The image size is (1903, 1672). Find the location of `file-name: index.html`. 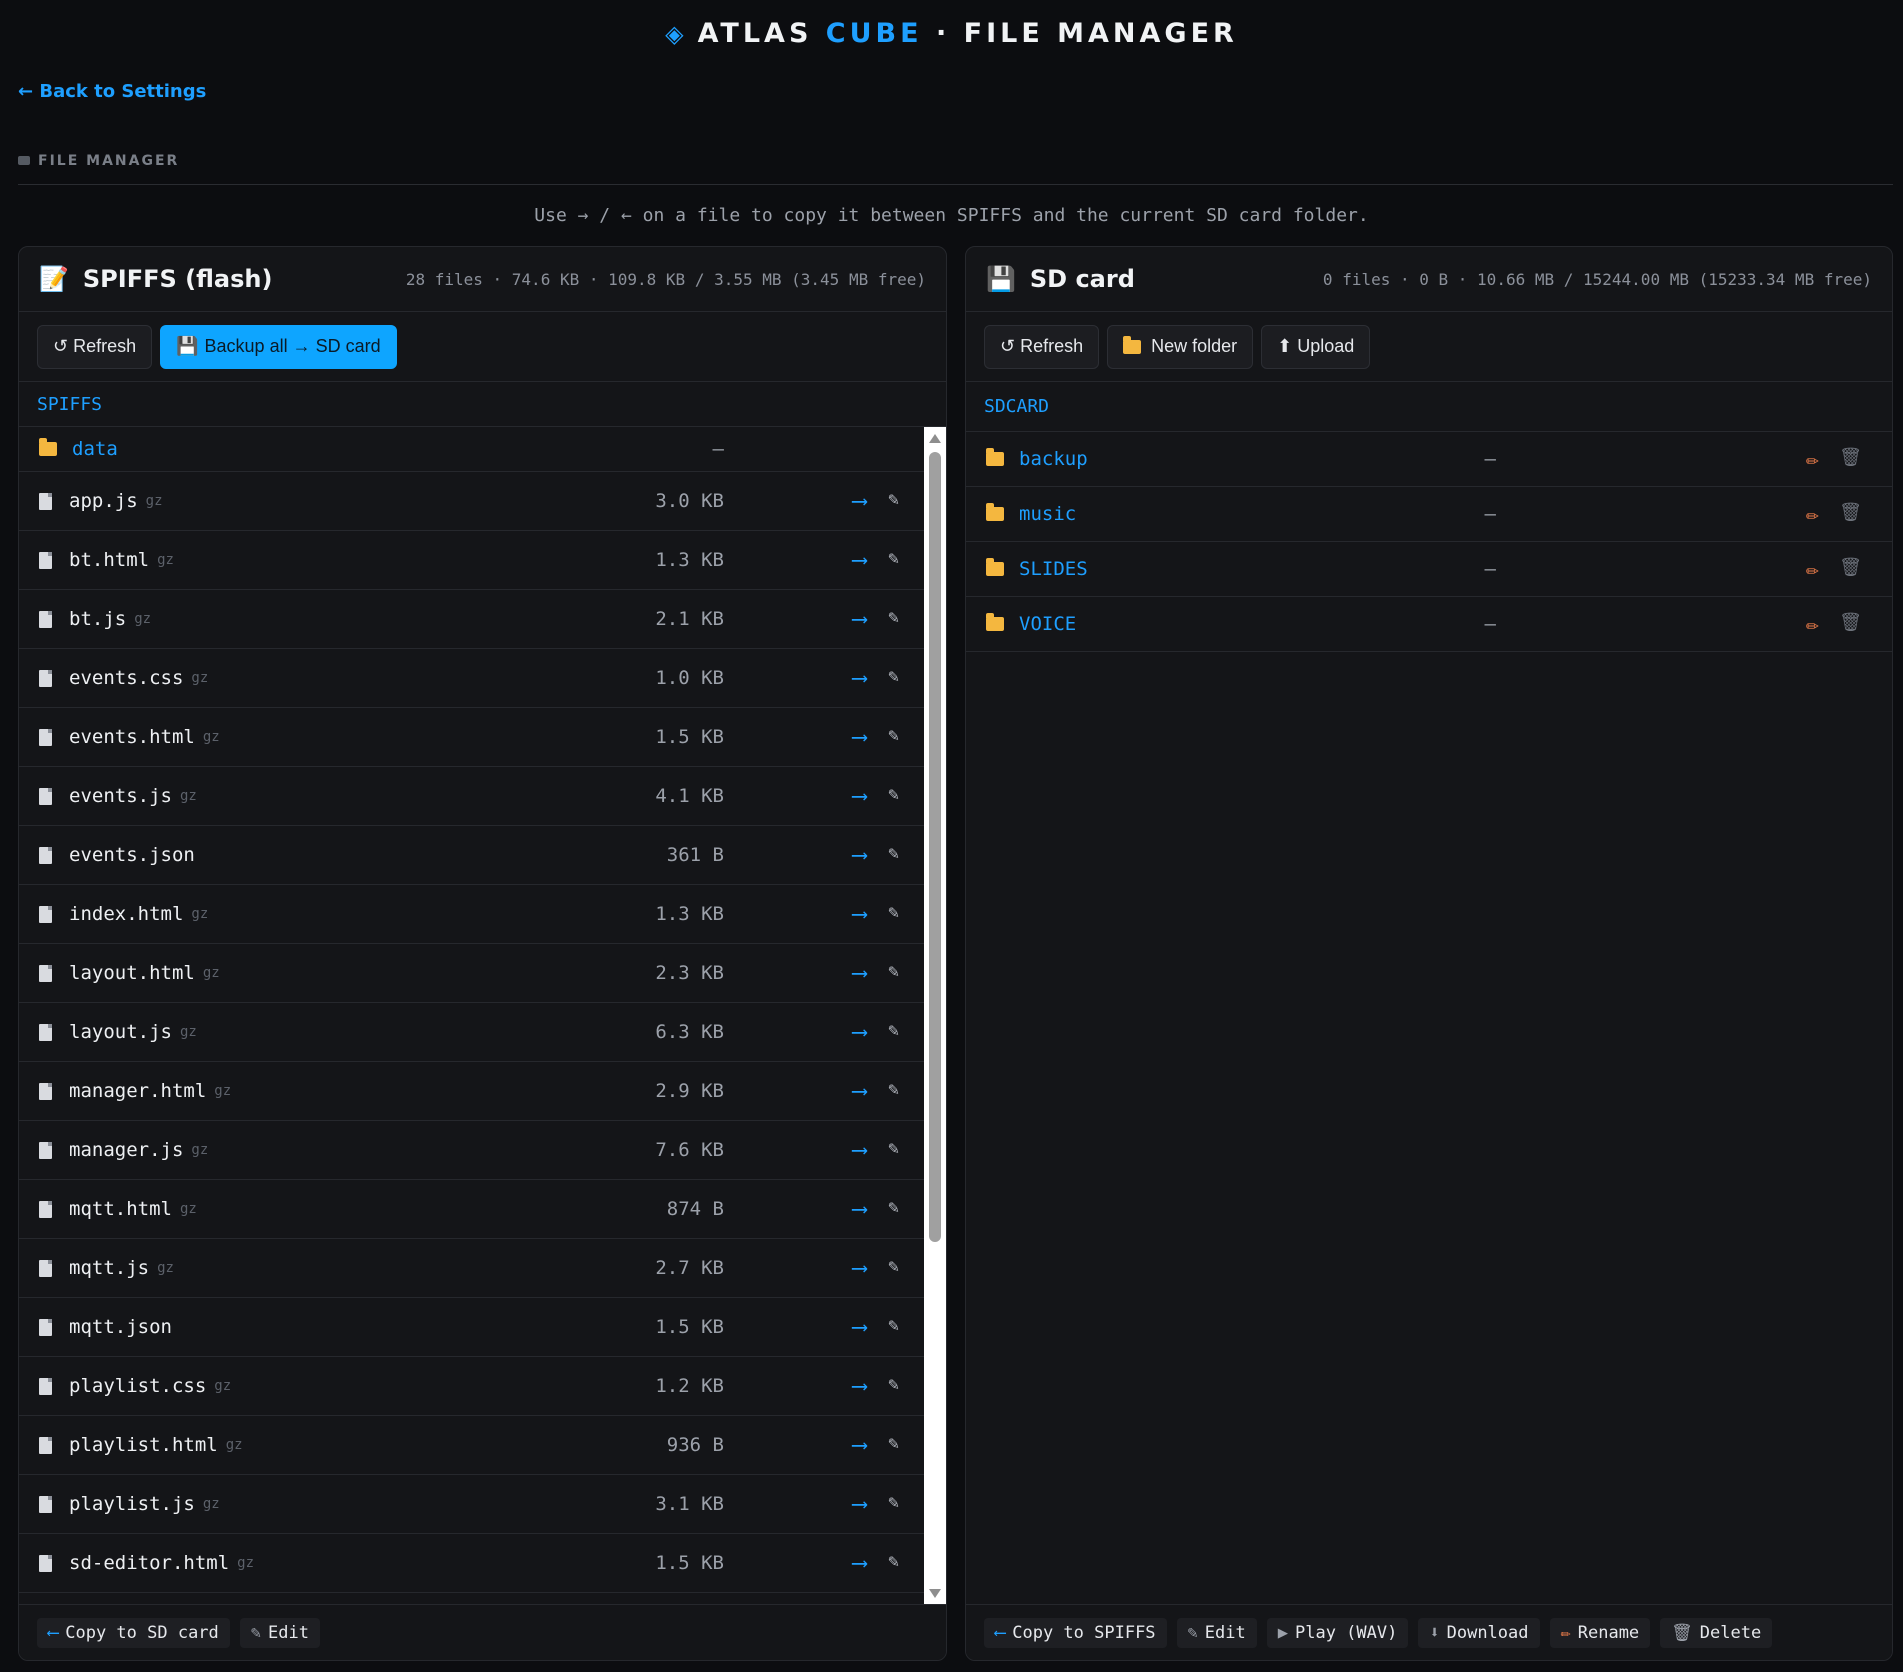

file-name: index.html is located at coordinates (126, 914).